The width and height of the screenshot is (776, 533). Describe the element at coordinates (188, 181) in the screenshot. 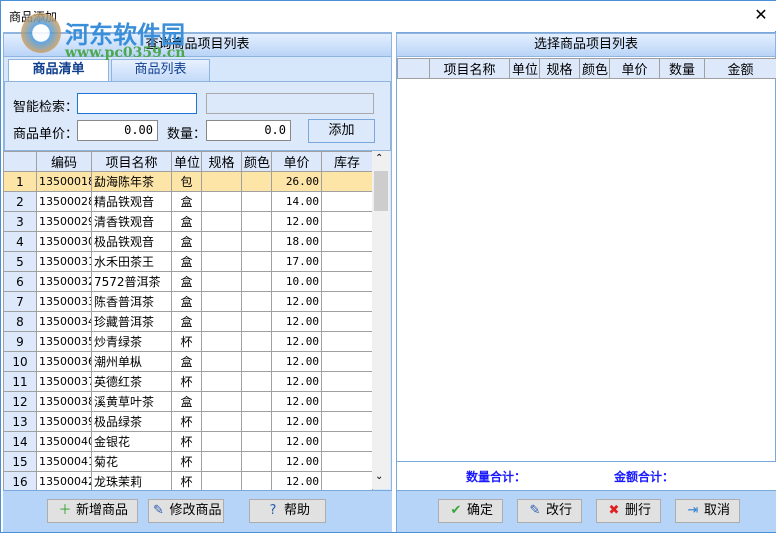

I see `table-row: 1 13500018 勐海陈年茶包 26.00` at that location.